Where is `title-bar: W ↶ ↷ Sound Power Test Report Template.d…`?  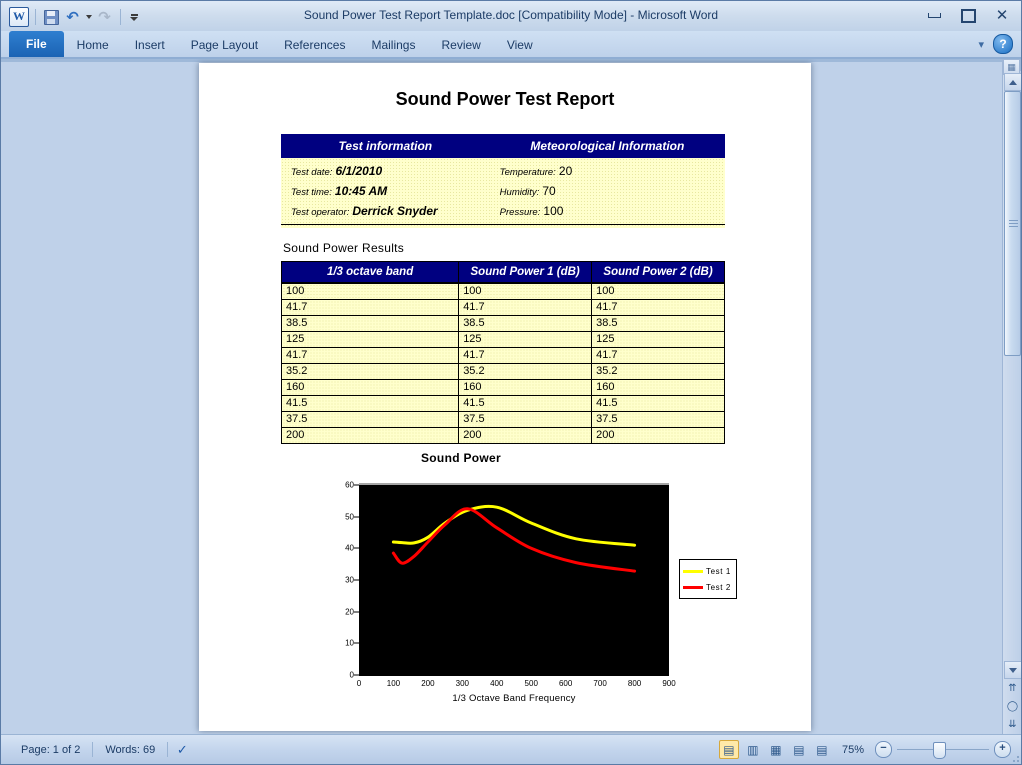
title-bar: W ↶ ↷ Sound Power Test Report Template.d… is located at coordinates (511, 16).